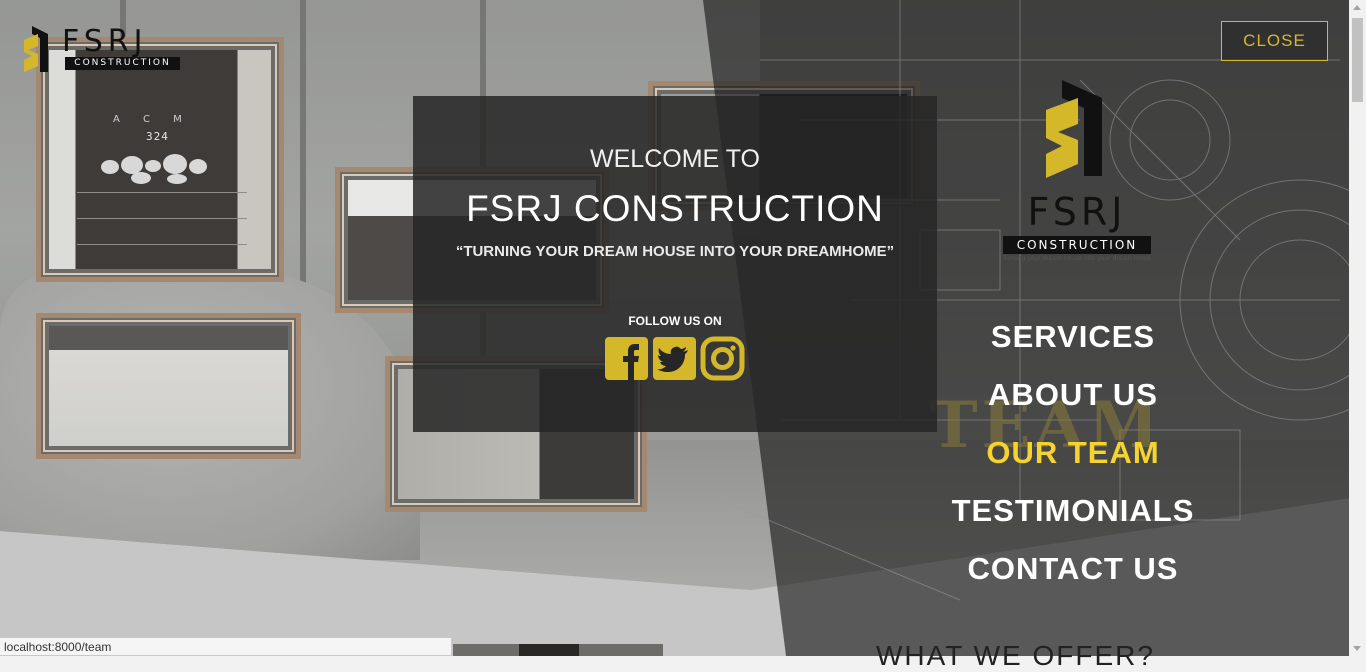 Image resolution: width=1366 pixels, height=672 pixels. I want to click on close-menu-button: CLOSE, so click(1274, 41).